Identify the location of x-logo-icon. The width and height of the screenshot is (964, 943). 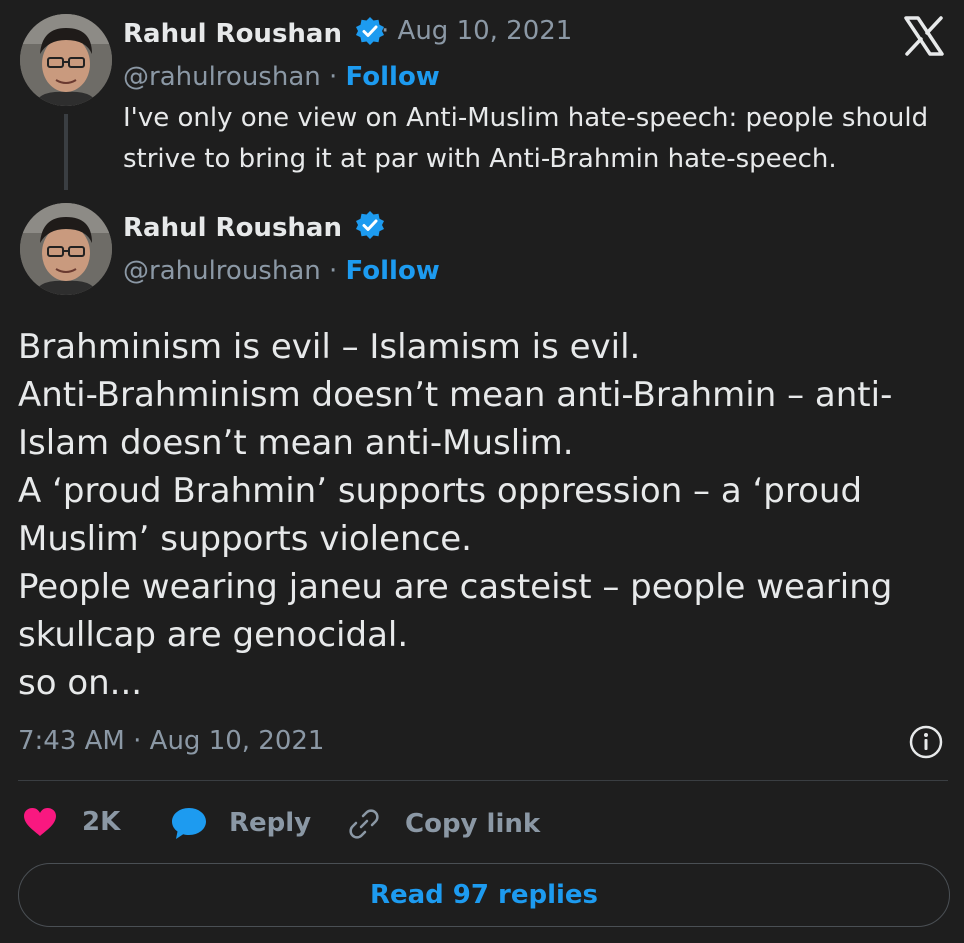
(924, 36).